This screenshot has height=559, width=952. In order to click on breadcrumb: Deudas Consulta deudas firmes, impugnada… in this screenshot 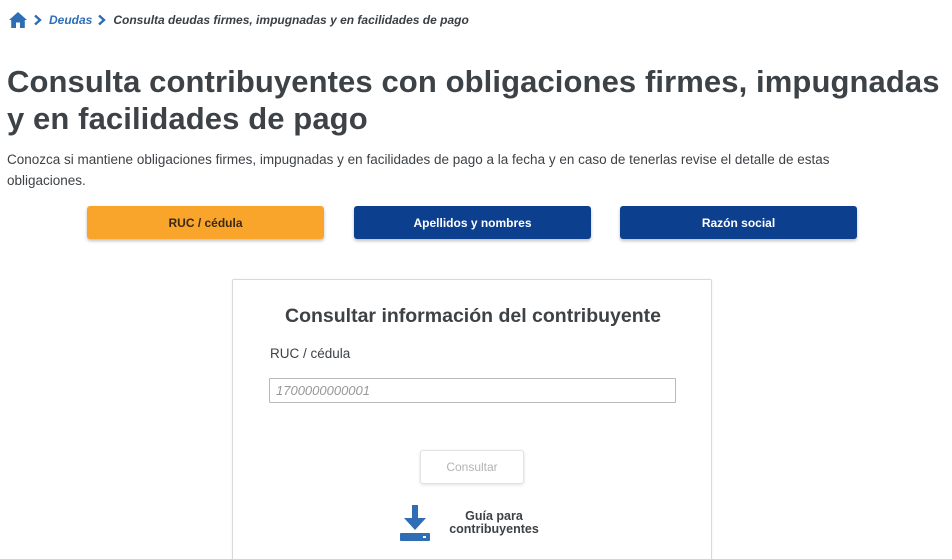, I will do `click(238, 20)`.